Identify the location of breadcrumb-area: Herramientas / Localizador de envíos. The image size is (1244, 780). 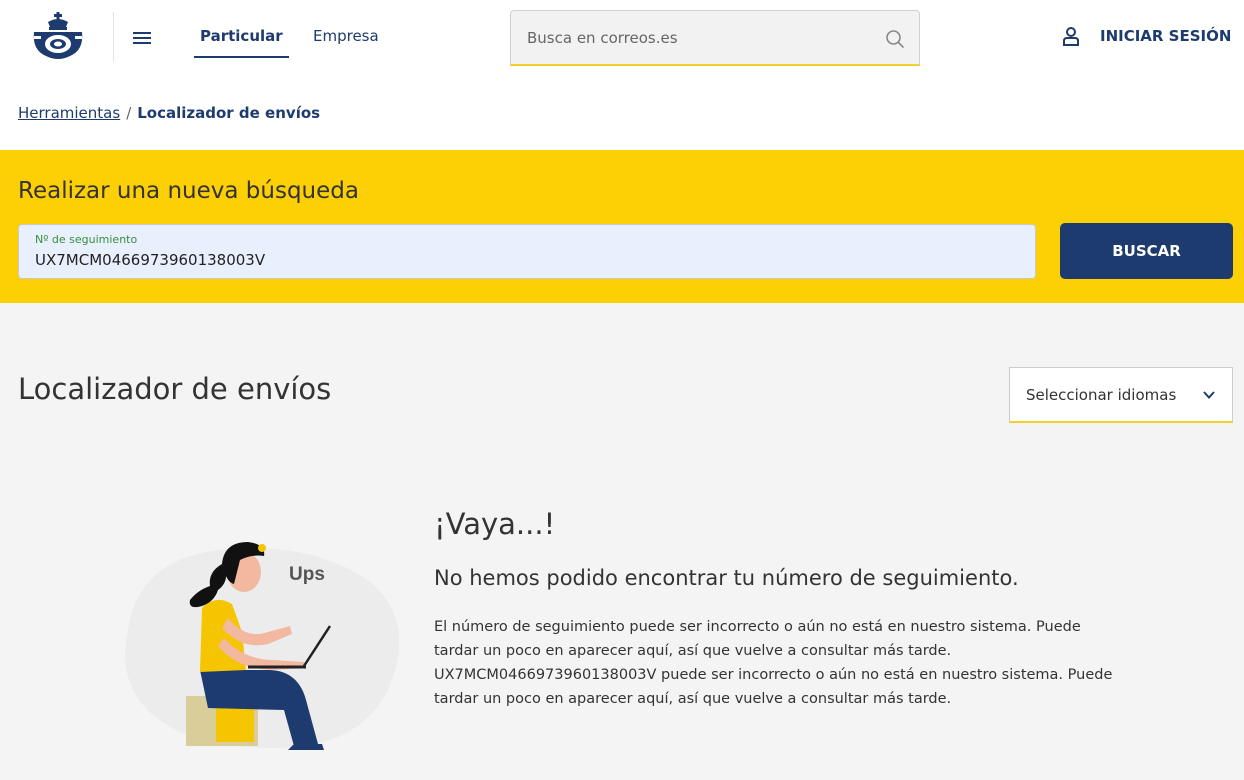
(622, 114).